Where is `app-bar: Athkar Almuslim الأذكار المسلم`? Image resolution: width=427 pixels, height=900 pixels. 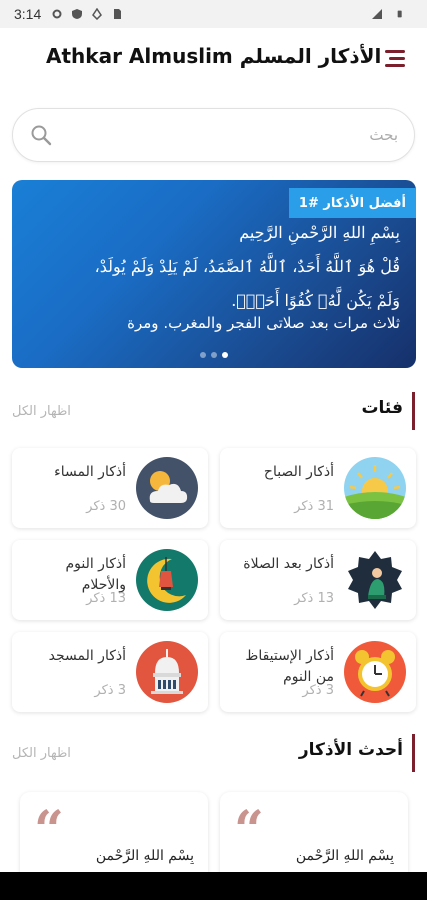
app-bar: Athkar Almuslim الأذكار المسلم is located at coordinates (213, 58).